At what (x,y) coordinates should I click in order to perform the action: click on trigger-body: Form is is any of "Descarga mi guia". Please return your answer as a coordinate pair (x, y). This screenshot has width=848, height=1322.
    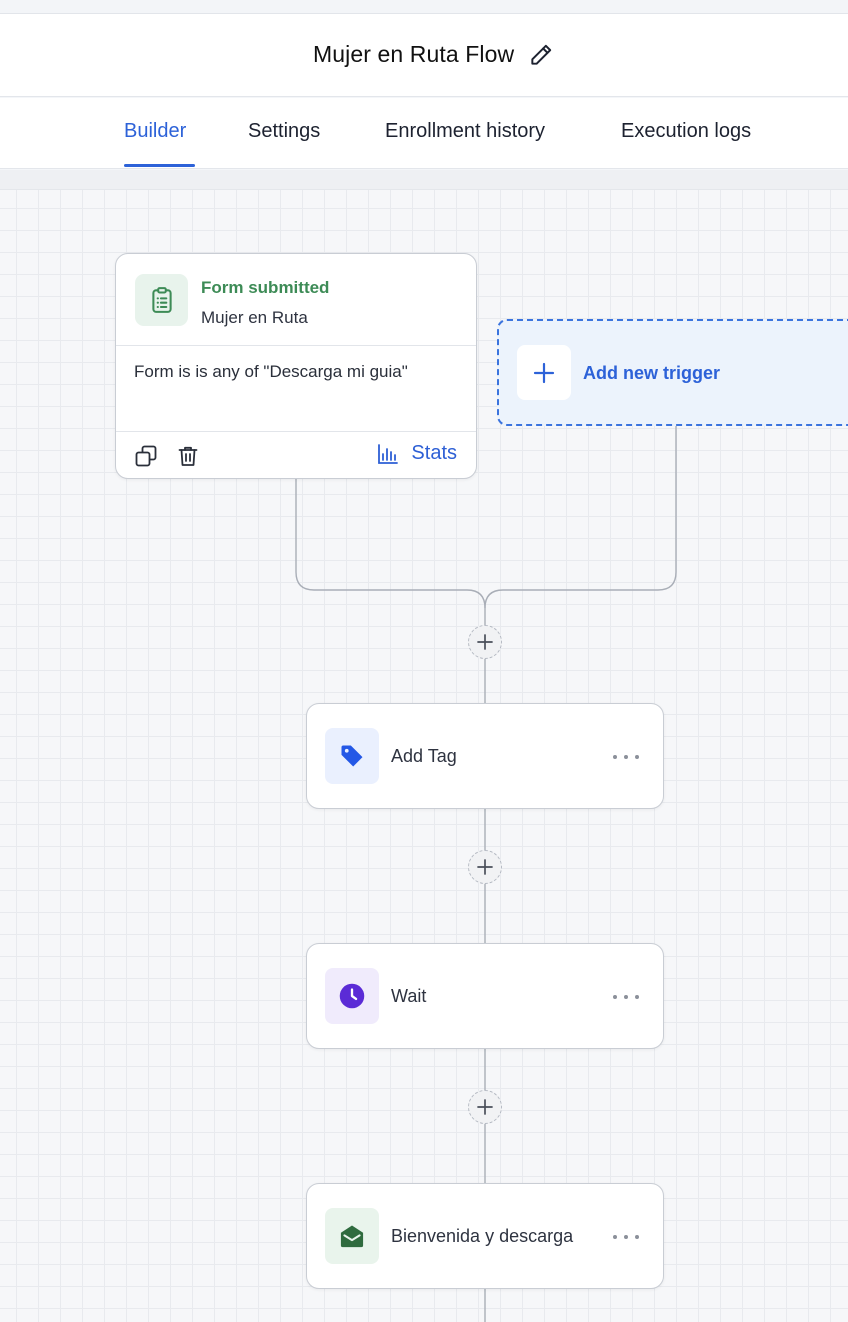
    Looking at the image, I should click on (296, 389).